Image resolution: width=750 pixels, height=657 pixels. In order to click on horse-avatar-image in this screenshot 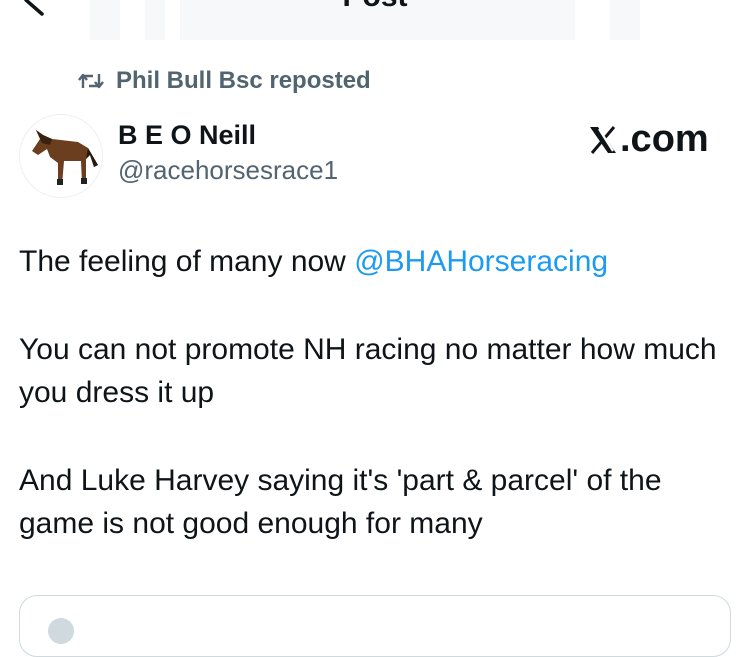, I will do `click(61, 156)`.